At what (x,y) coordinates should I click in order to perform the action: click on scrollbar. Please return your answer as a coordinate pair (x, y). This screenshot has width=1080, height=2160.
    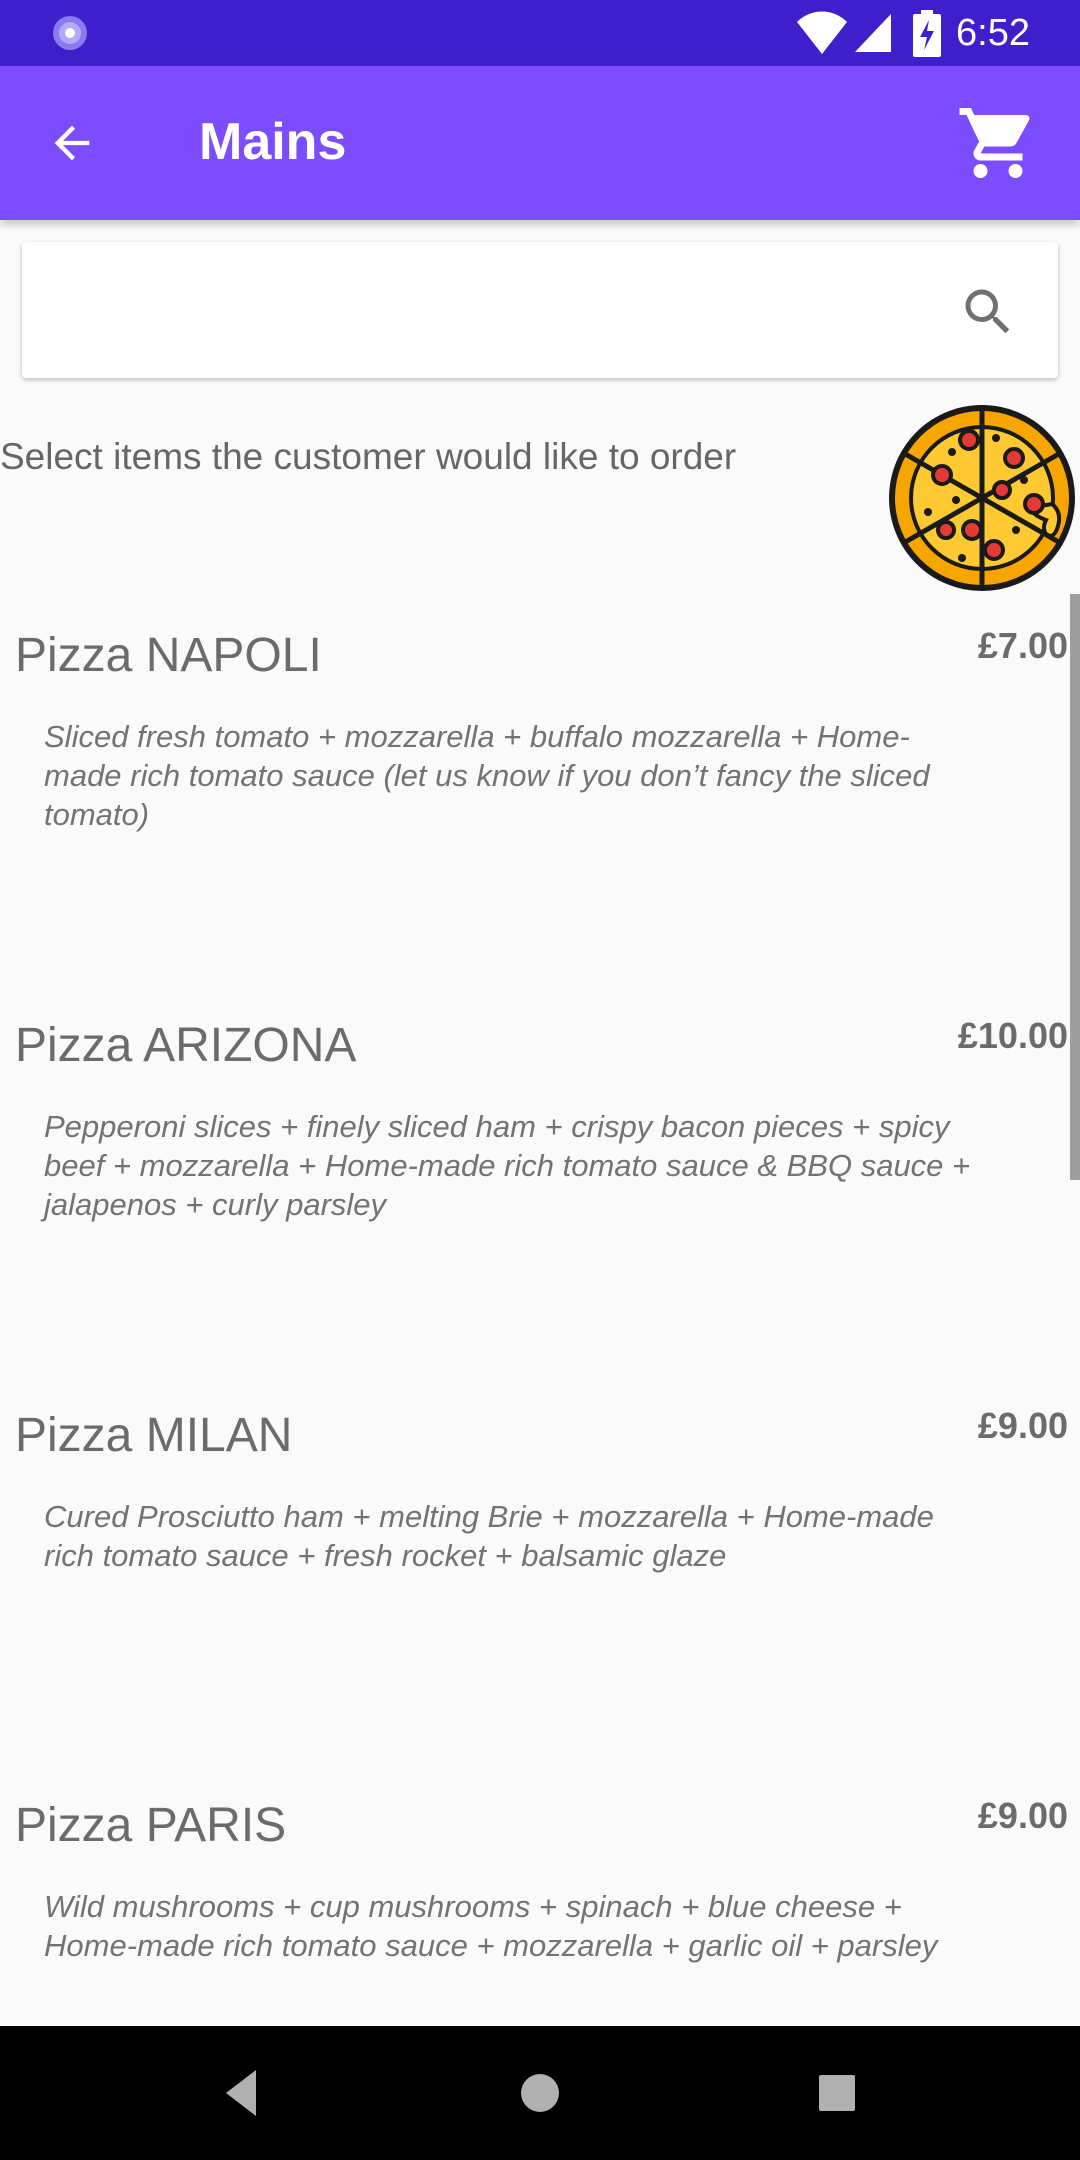
    Looking at the image, I should click on (1075, 887).